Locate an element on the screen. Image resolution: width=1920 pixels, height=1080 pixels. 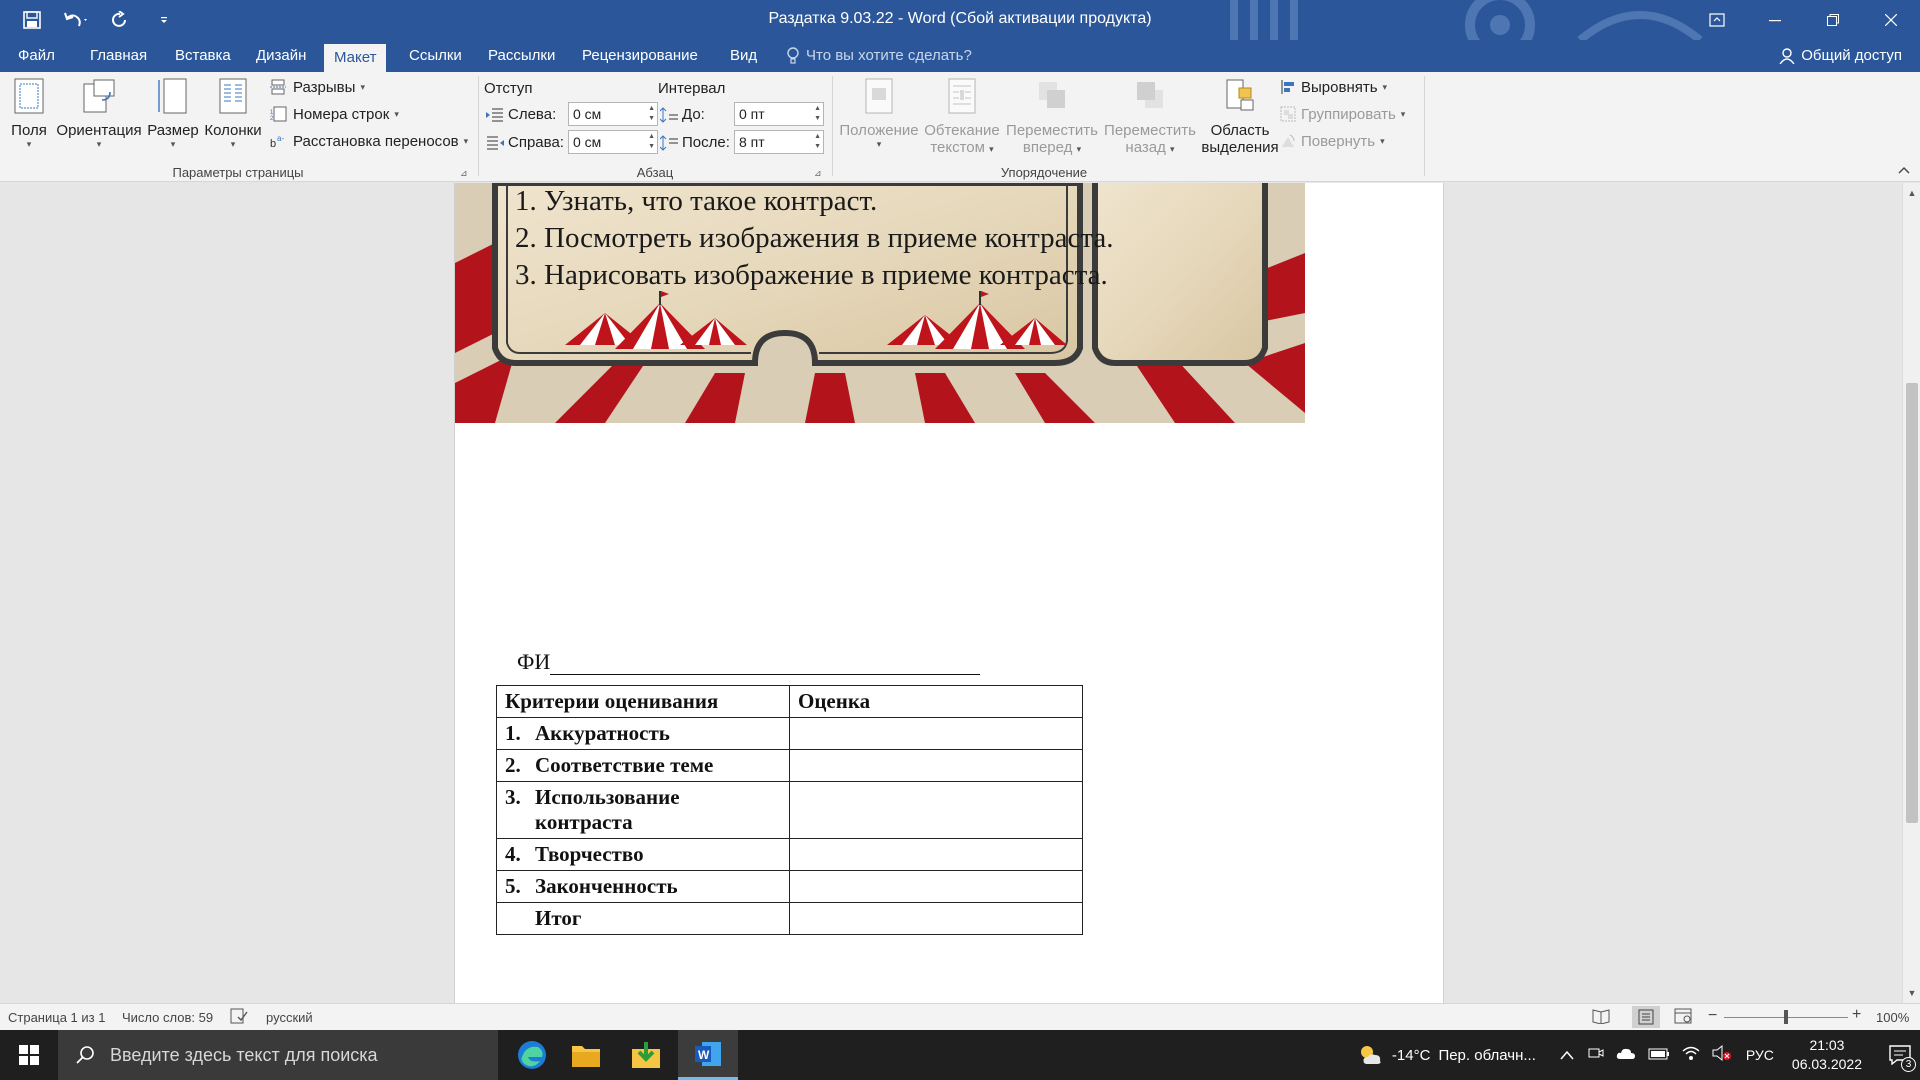
table-cell: 3. Использование контраста is located at coordinates (643, 810).